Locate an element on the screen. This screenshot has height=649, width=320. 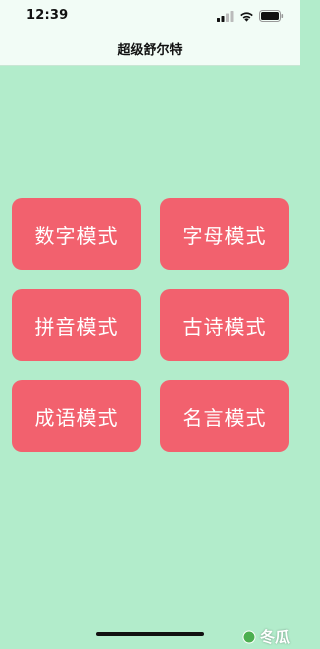
status-bar: 12:39 is located at coordinates (150, 16).